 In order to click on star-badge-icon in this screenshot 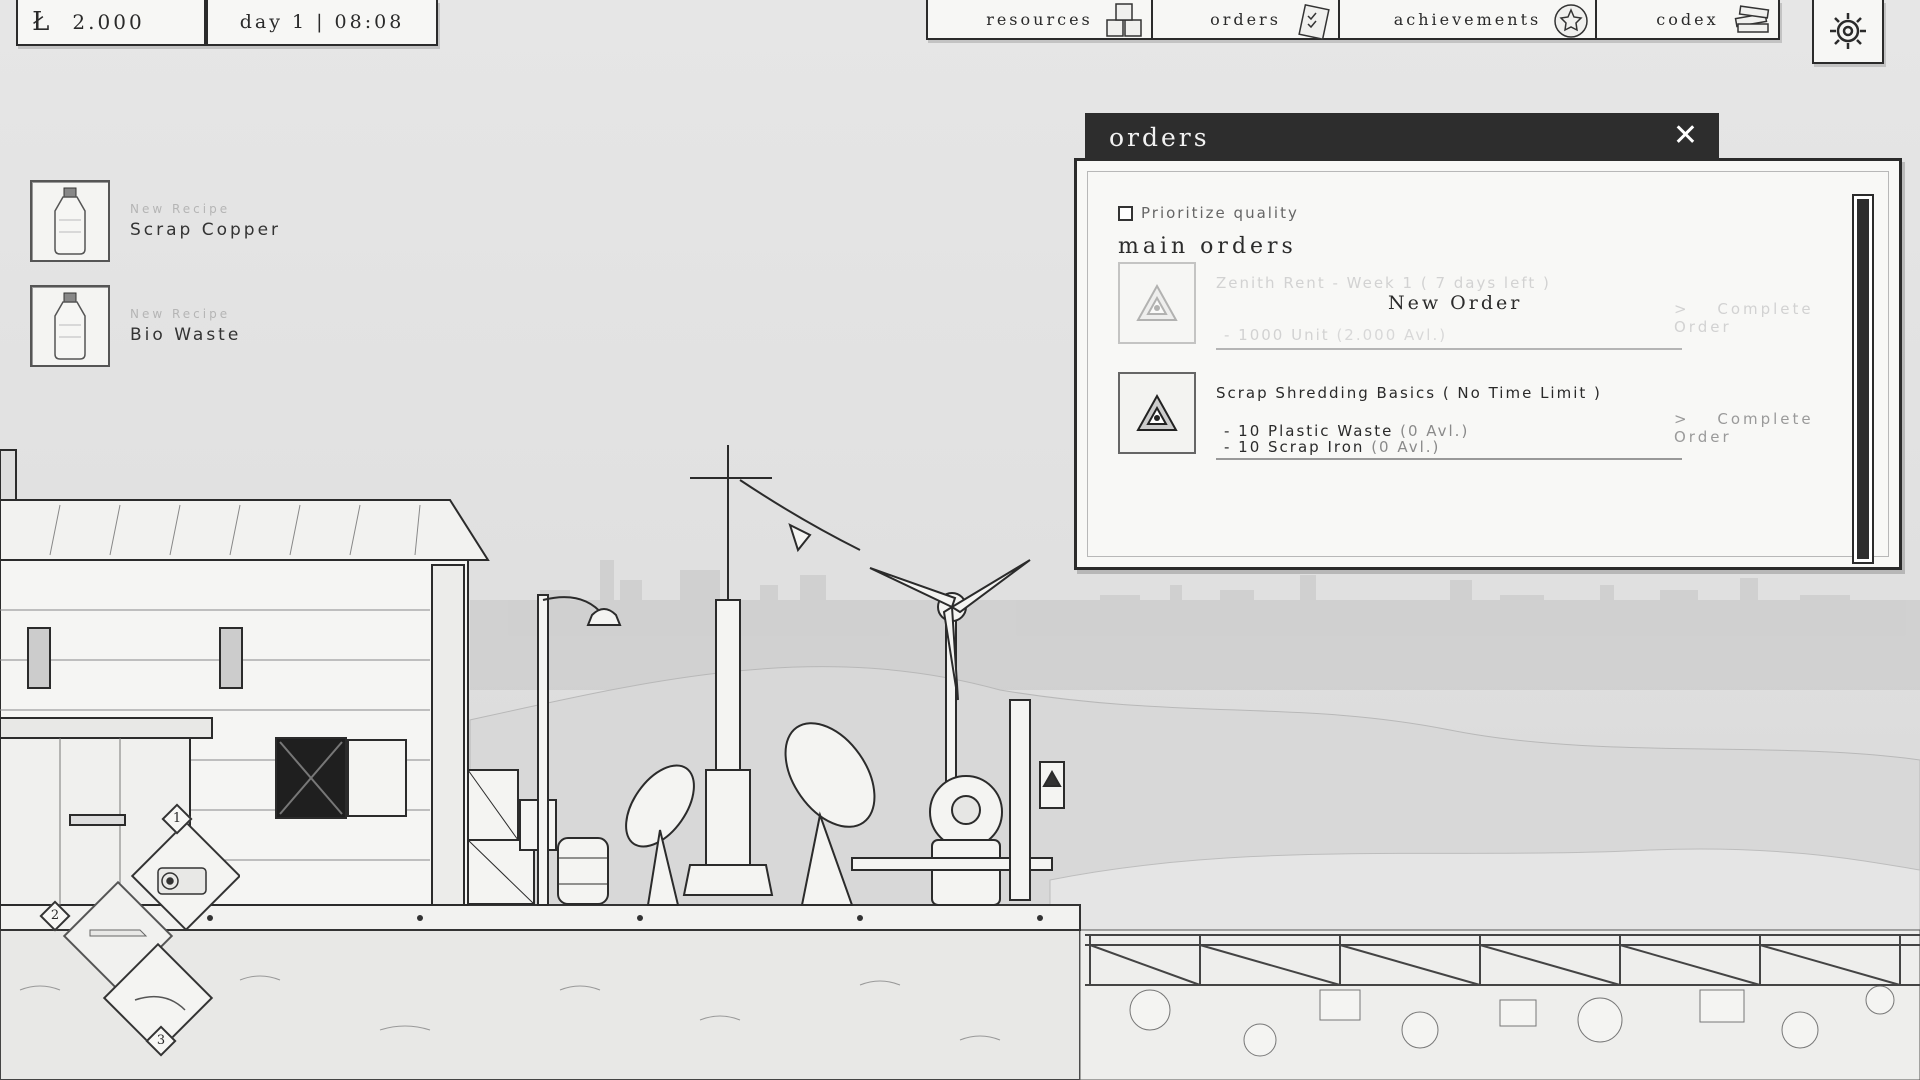, I will do `click(1571, 21)`.